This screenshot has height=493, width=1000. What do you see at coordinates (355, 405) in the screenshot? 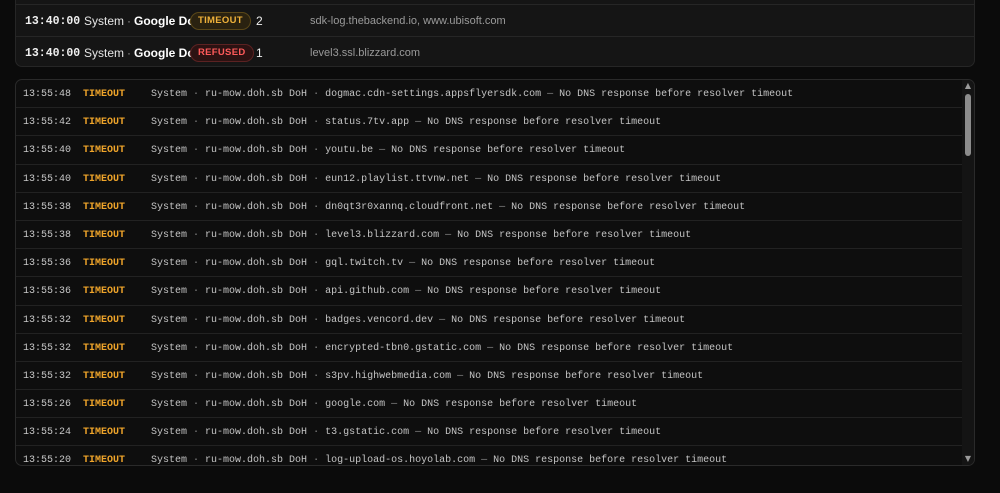
I see `log-domain: google.com` at bounding box center [355, 405].